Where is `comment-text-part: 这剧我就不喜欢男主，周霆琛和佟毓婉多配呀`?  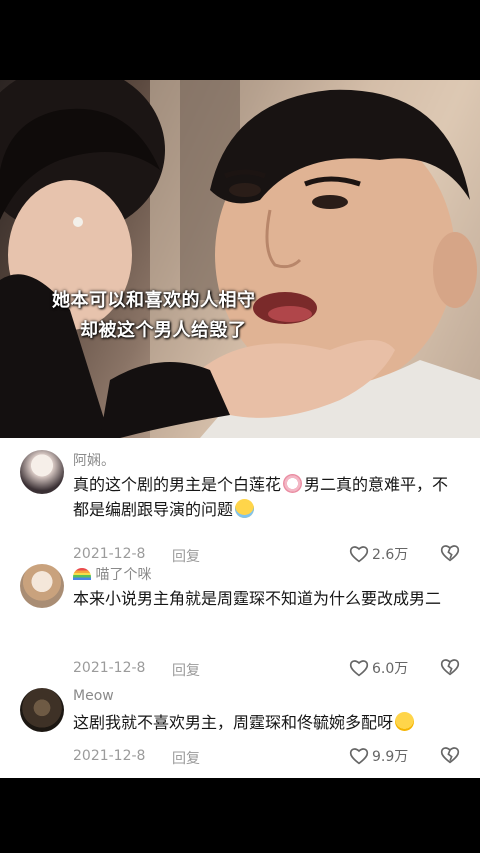
comment-text-part: 这剧我就不喜欢男主，周霆琛和佟毓婉多配呀 is located at coordinates (233, 722).